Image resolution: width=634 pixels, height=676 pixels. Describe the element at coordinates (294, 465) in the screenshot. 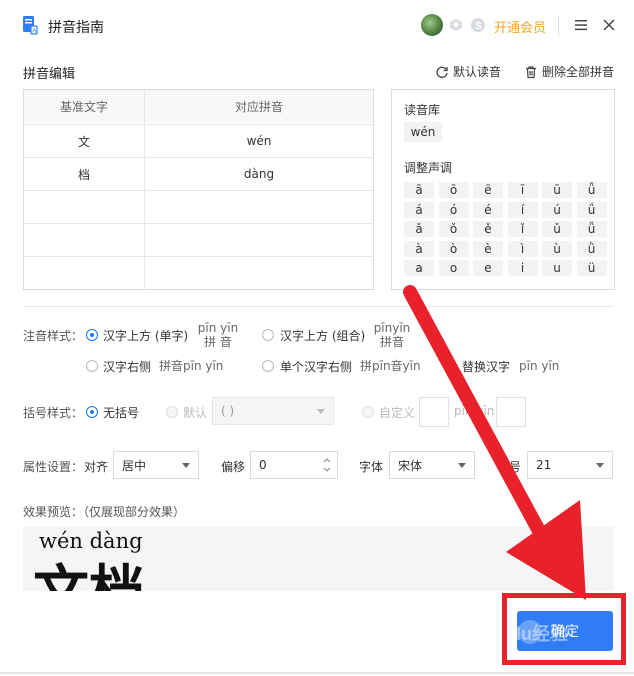

I see `offset-stepper: 0` at that location.